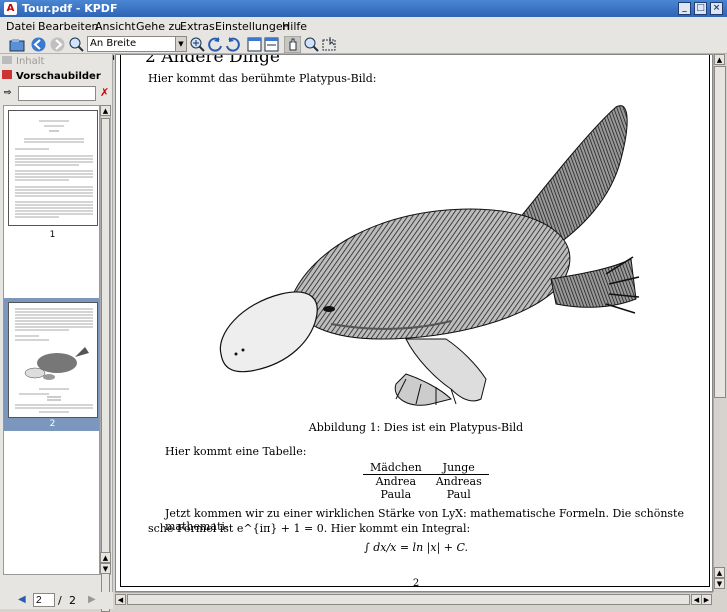  I want to click on contents-icon, so click(7, 60).